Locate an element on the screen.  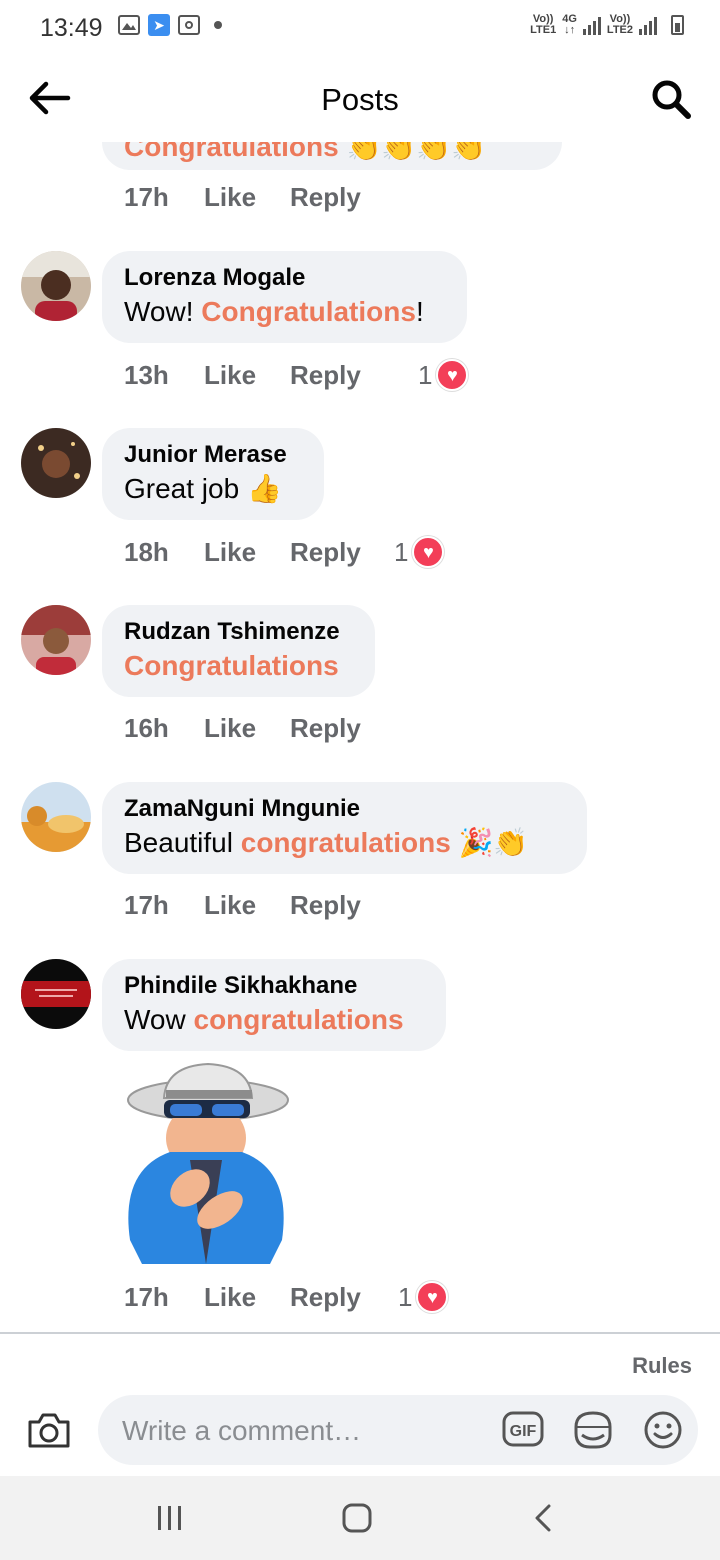
comment-time: 18h is located at coordinates (146, 551).